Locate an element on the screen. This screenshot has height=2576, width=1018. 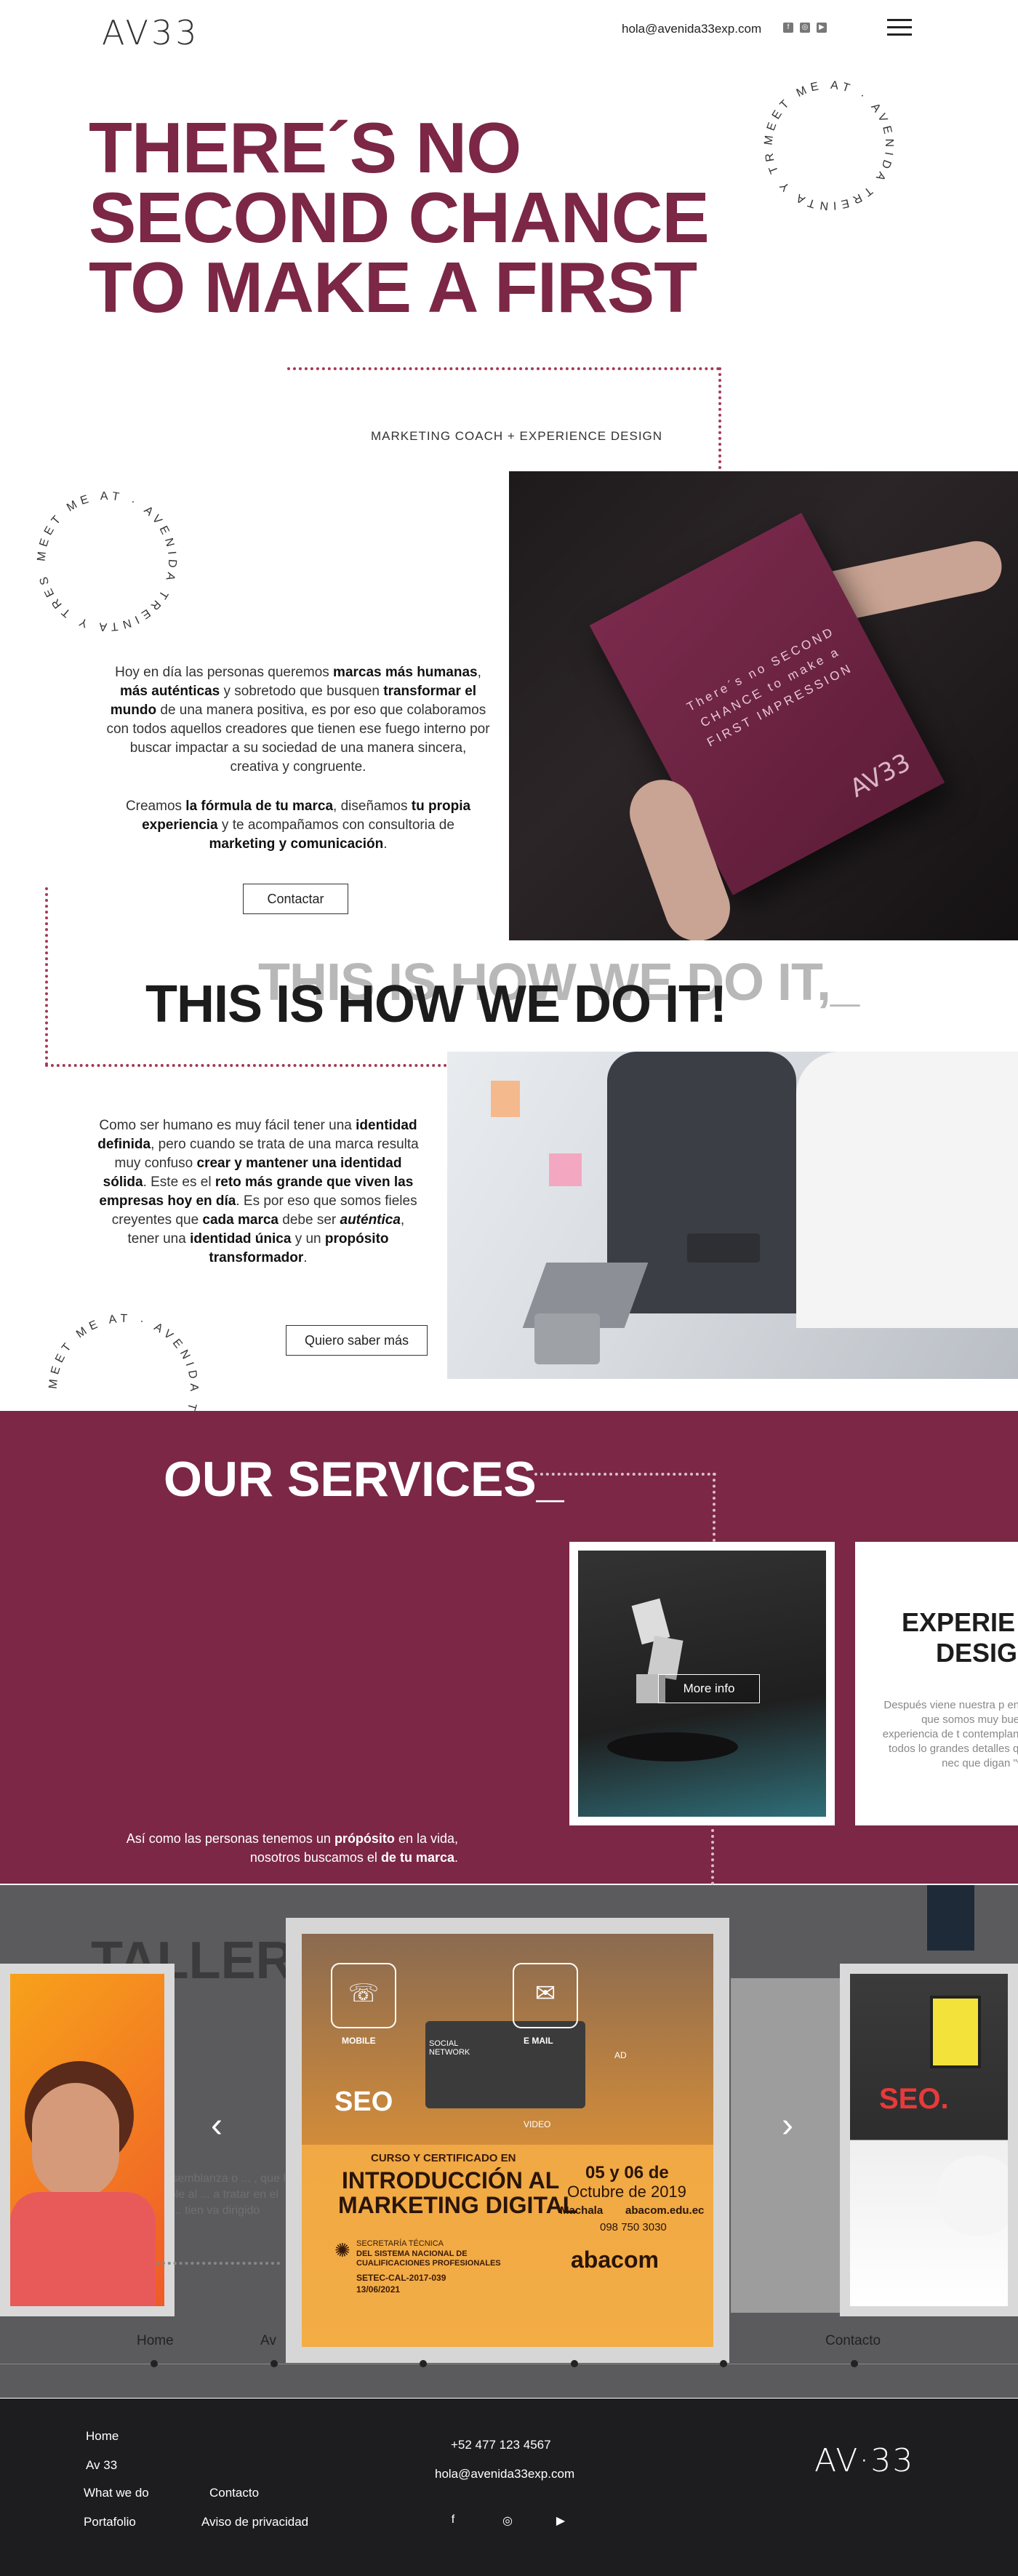
phone-icon: ☏ is located at coordinates (363, 1995).